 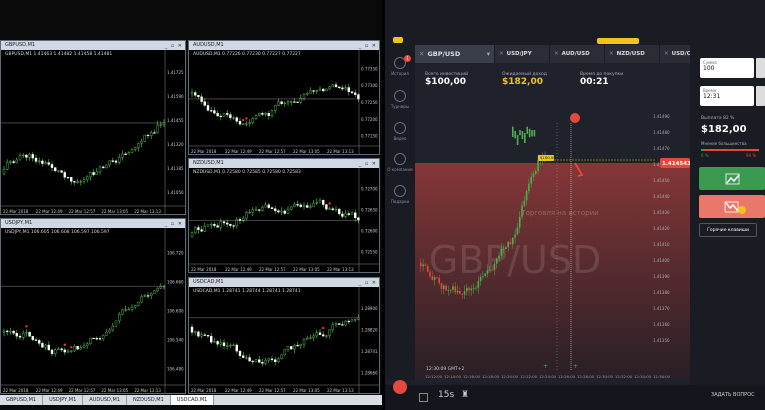 I want to click on sidebar-item-about: О компании, so click(x=400, y=162).